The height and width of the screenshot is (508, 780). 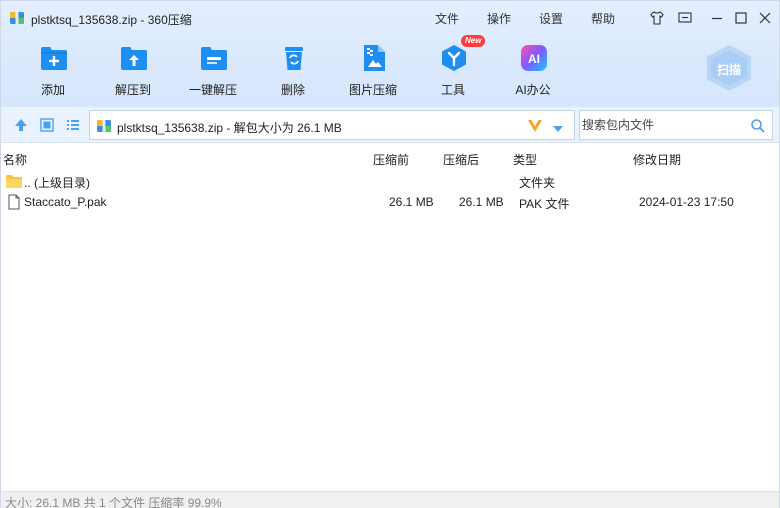 I want to click on v-logo-icon, so click(x=535, y=126).